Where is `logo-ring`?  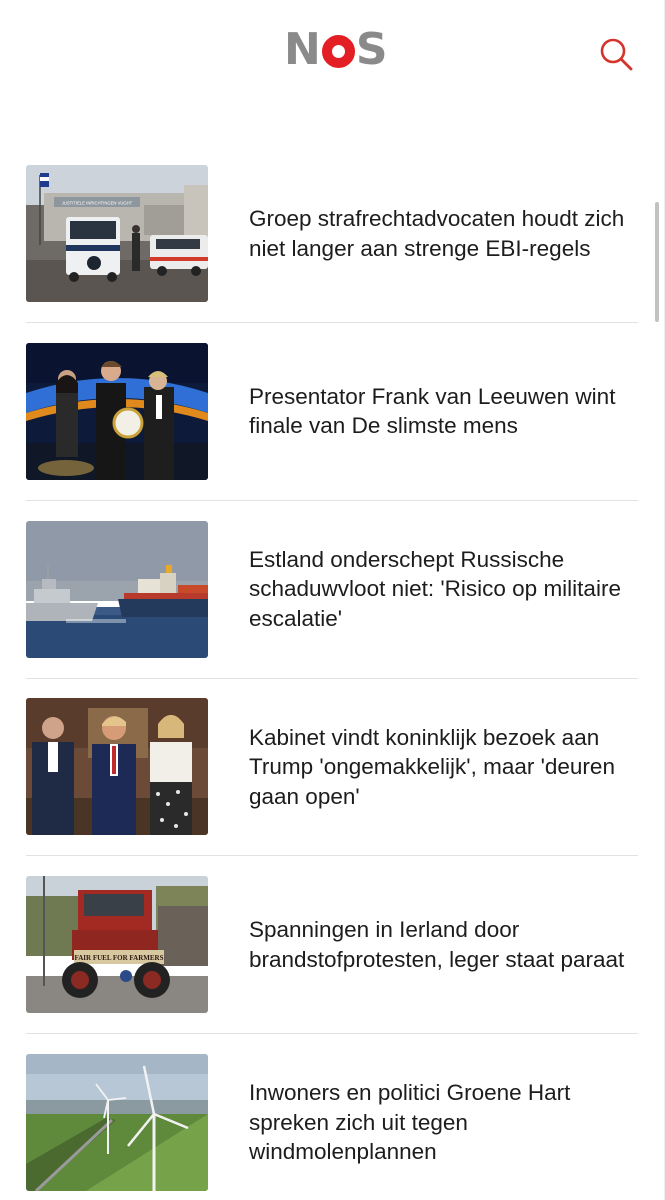 logo-ring is located at coordinates (338, 51).